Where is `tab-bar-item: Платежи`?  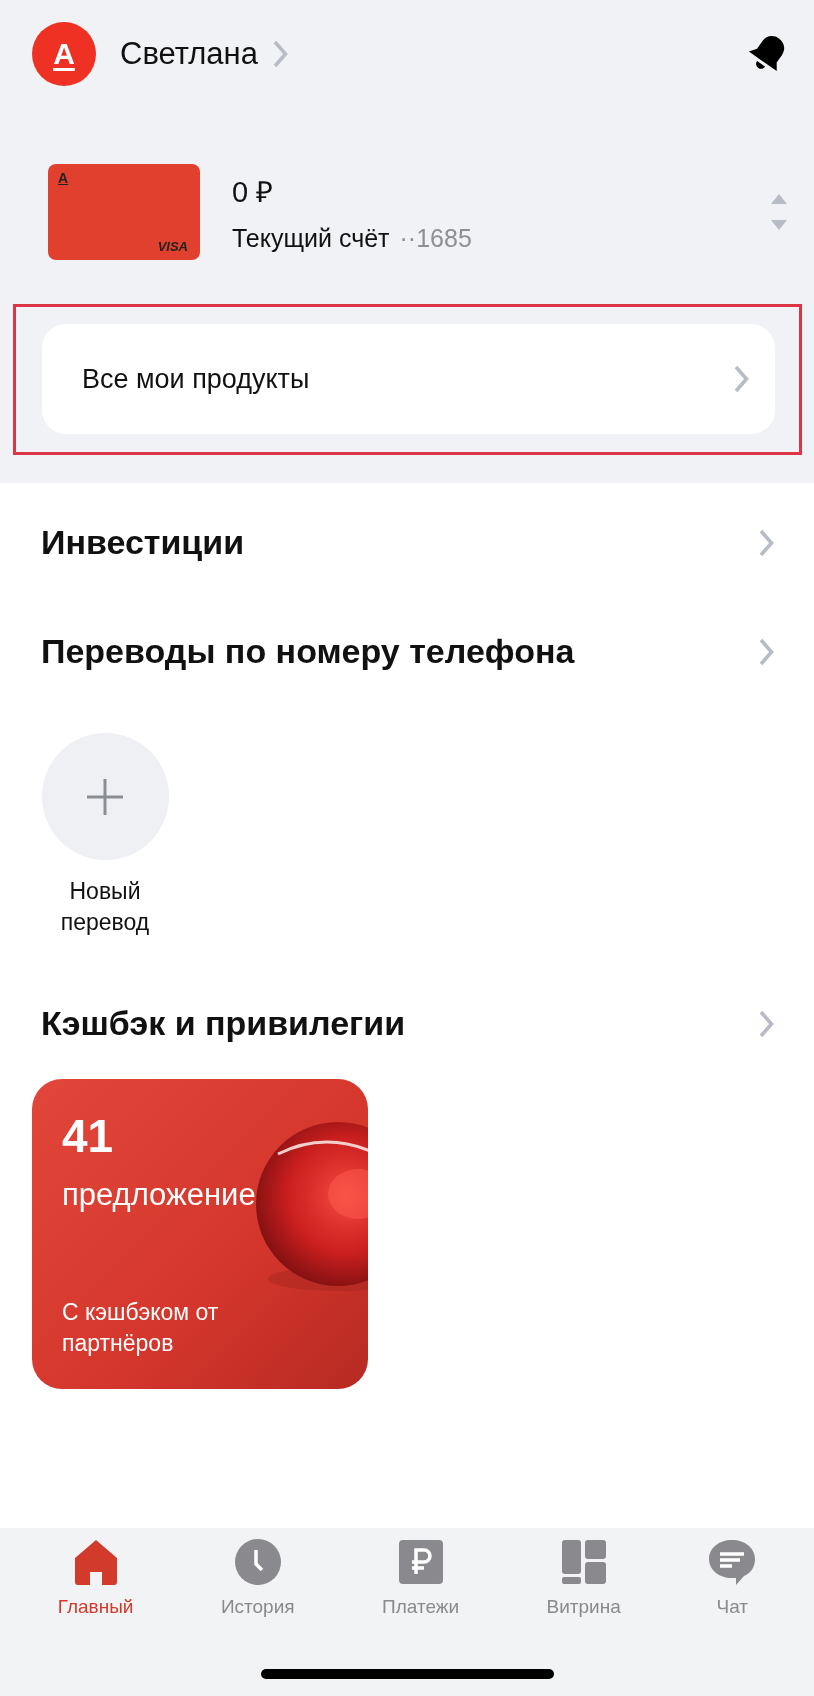 tab-bar-item: Платежи is located at coordinates (421, 1578).